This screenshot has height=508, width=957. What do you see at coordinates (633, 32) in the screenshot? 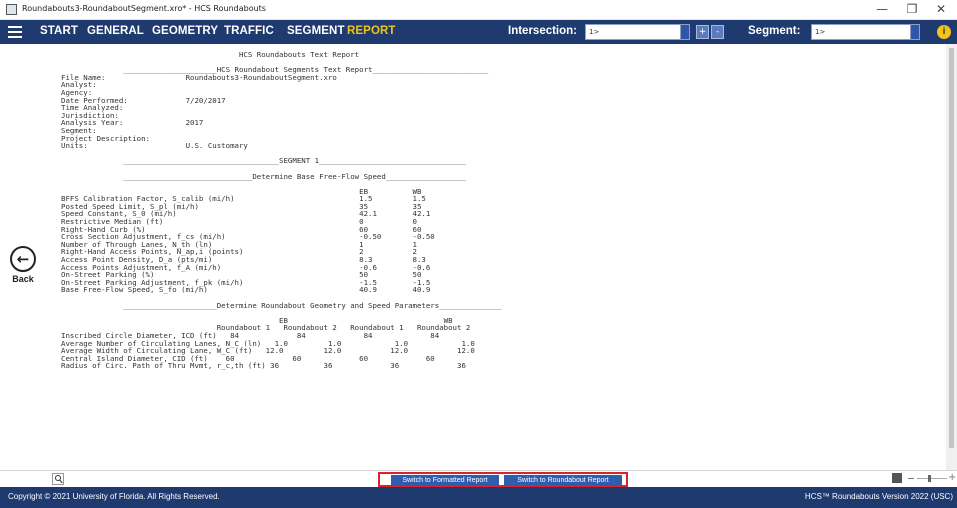
I see `intersection-select: 1>` at bounding box center [633, 32].